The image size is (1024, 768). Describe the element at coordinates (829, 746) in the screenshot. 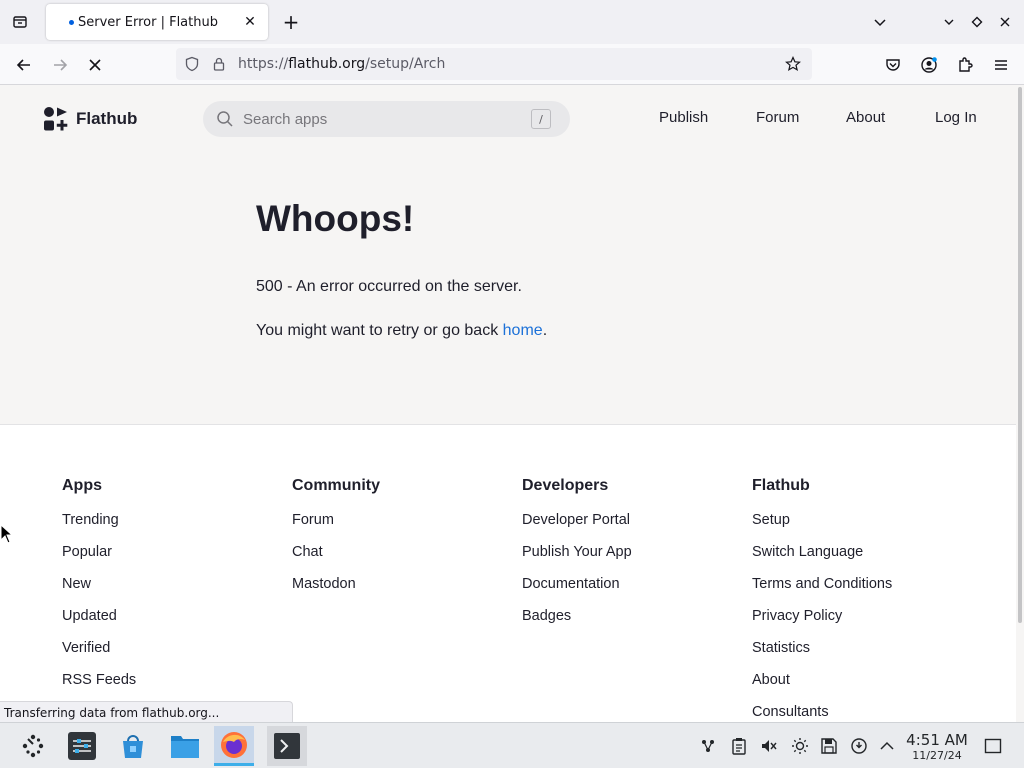

I see `save-icon` at that location.